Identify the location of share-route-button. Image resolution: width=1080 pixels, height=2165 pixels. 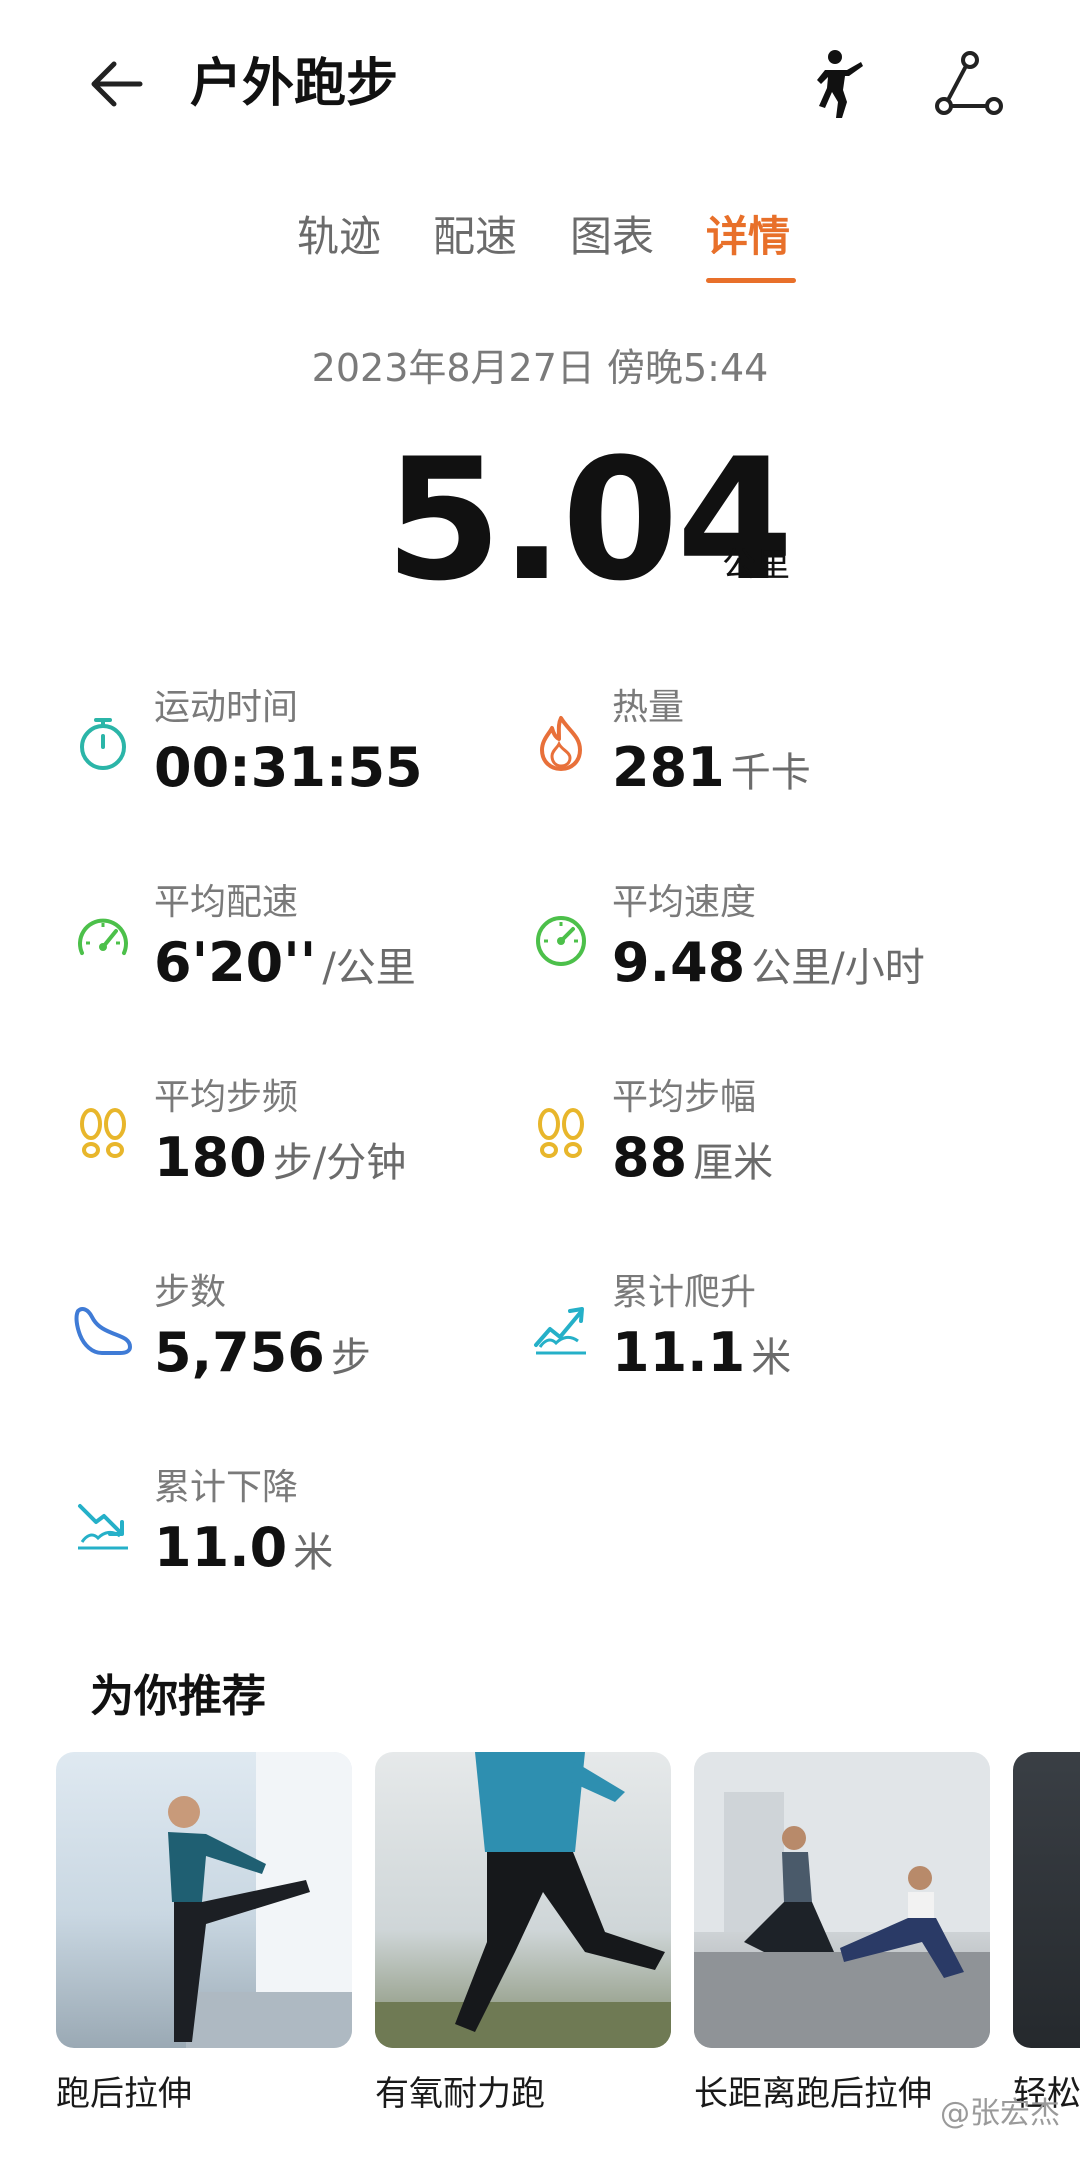
(969, 85).